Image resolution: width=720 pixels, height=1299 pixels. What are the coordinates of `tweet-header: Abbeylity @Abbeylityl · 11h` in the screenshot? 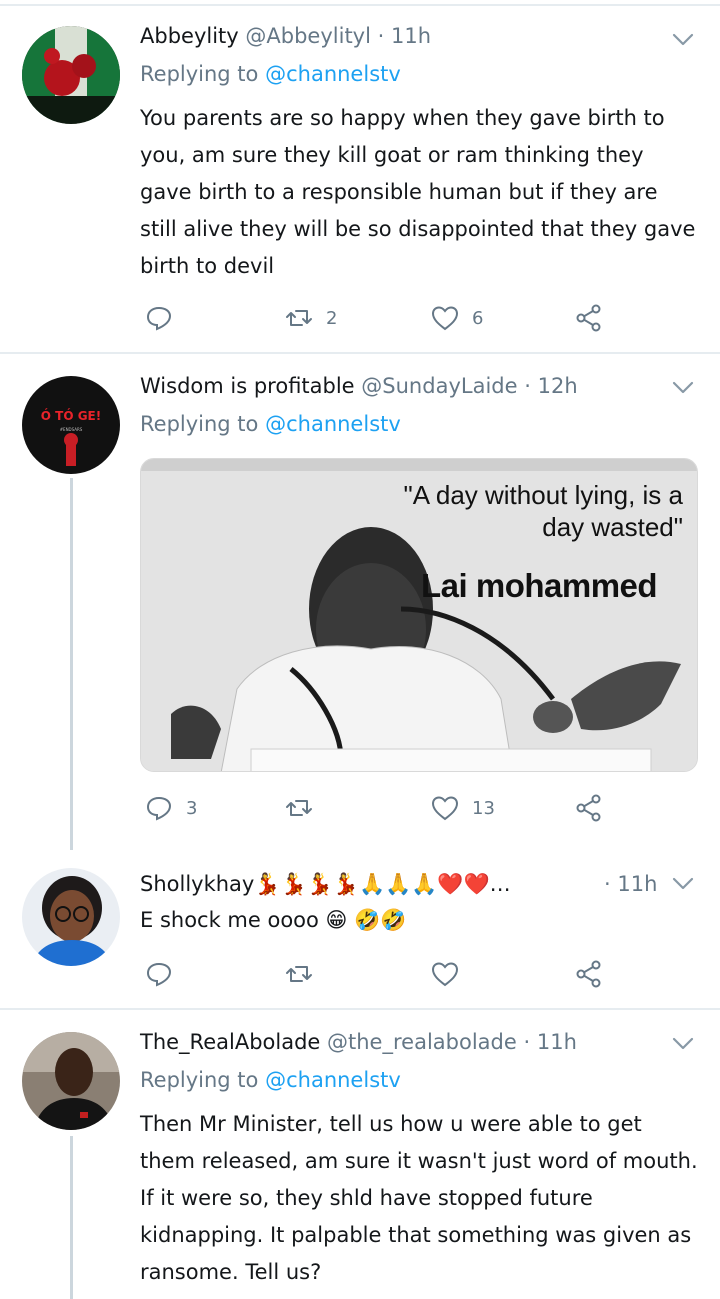 It's located at (285, 36).